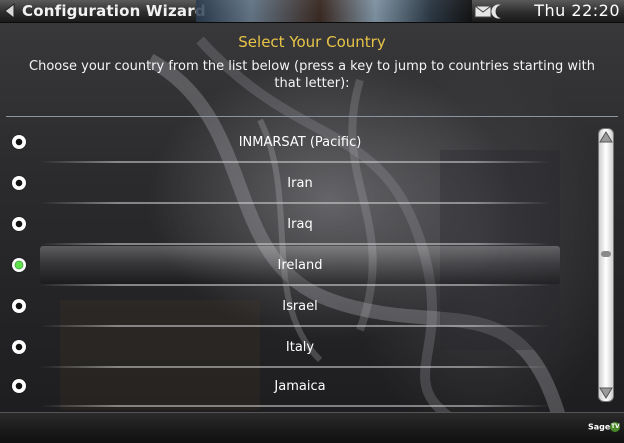 The image size is (624, 443). I want to click on scrollbar-track, so click(606, 265).